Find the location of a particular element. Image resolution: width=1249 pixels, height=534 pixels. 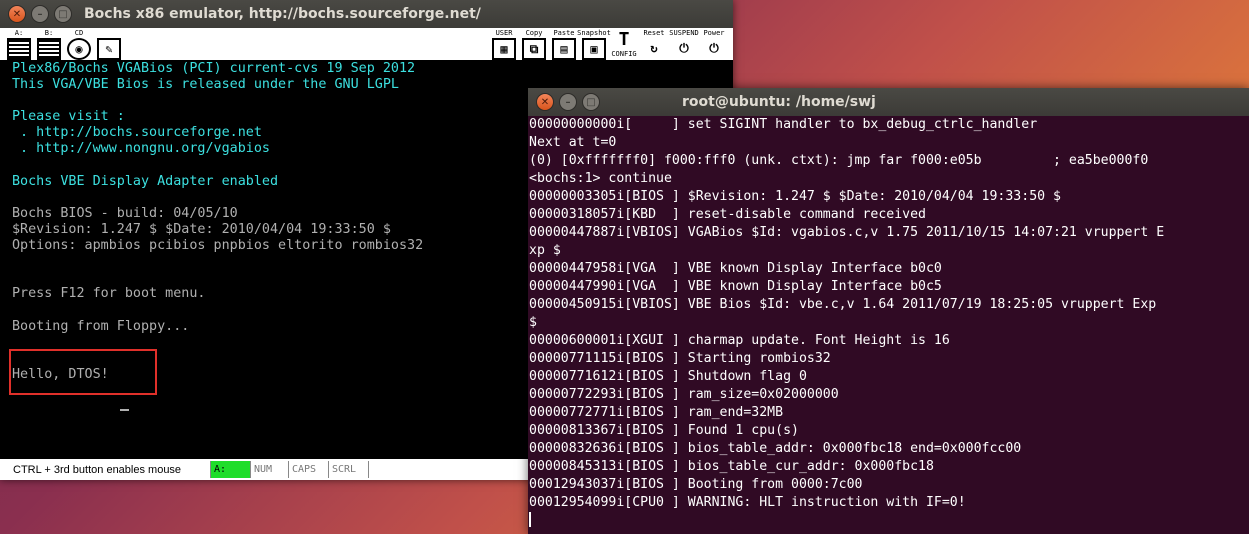

user-label: USER is located at coordinates (504, 33).